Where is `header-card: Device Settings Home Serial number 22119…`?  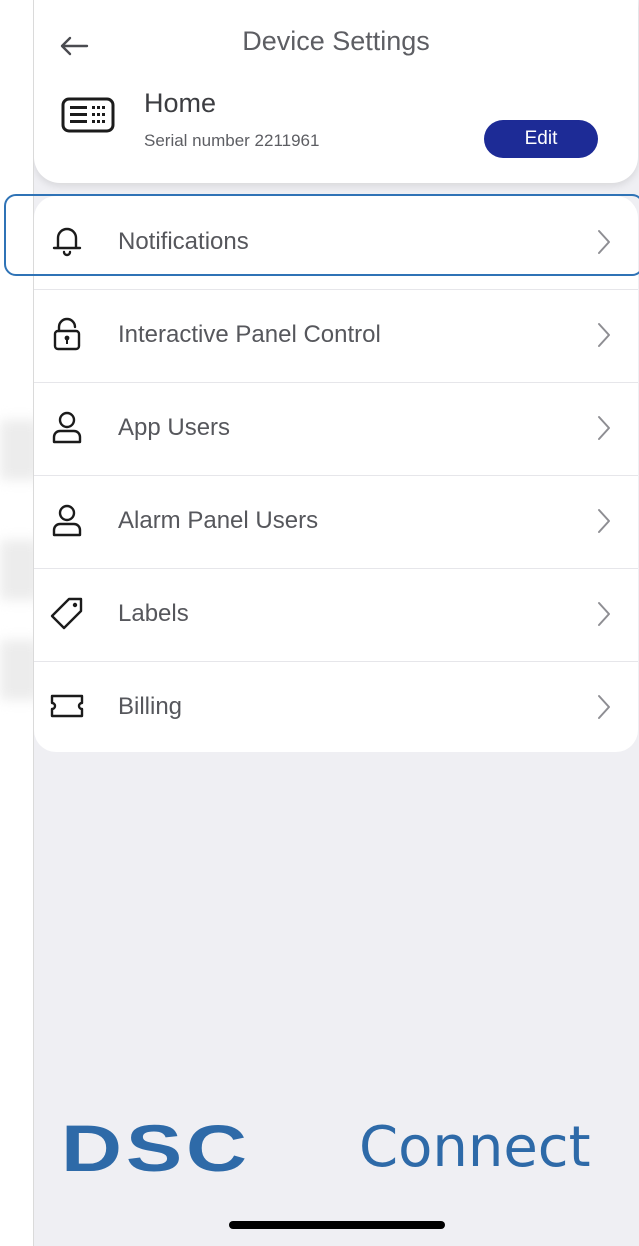
header-card: Device Settings Home Serial number 22119… is located at coordinates (336, 91).